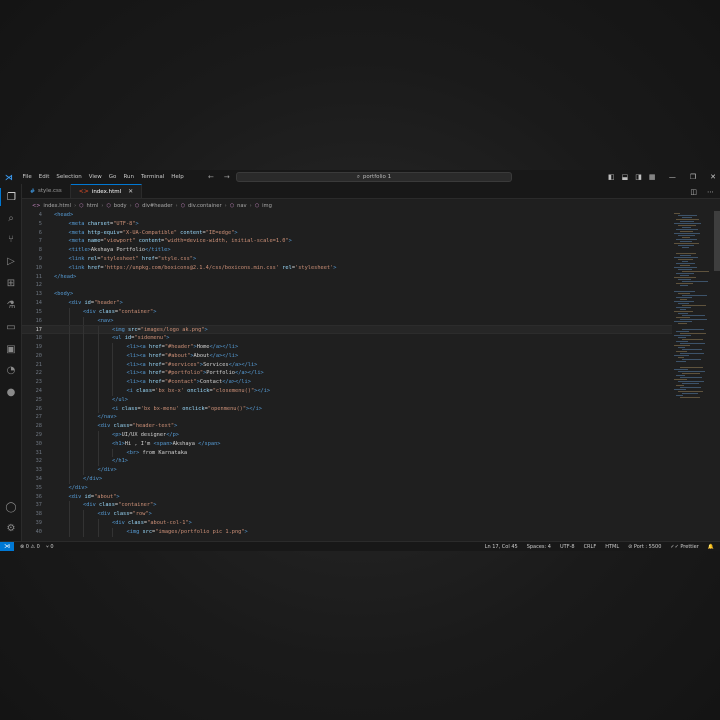  I want to click on code-line: 30 <h1>Hi , I'm <span>Akshaya </span>, so click(347, 444).